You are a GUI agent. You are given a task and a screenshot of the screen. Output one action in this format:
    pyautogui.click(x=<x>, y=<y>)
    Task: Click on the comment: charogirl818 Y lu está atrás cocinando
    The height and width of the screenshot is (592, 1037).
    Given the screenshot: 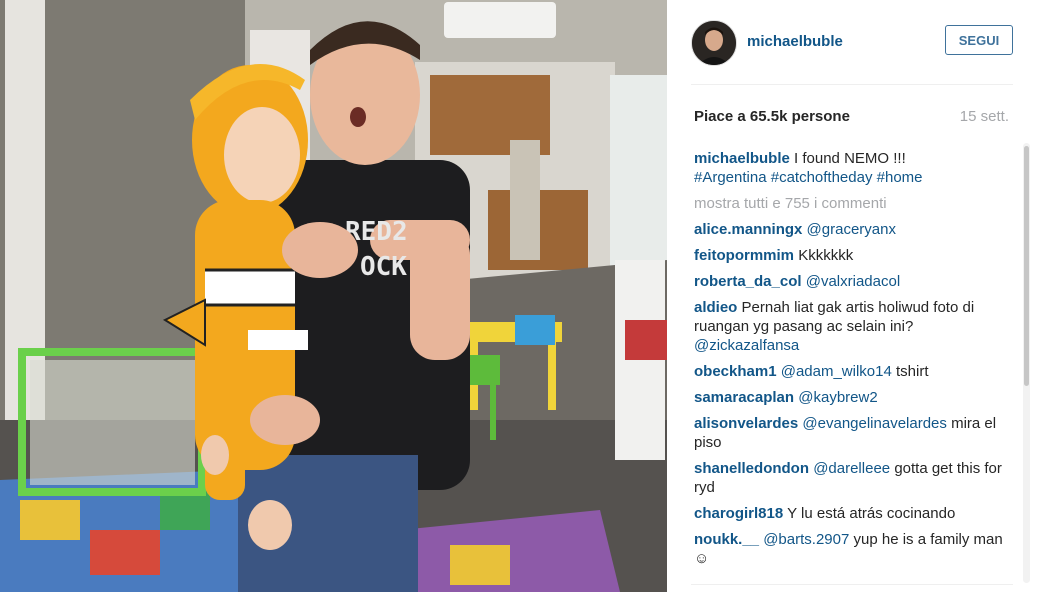 What is the action you would take?
    pyautogui.click(x=854, y=513)
    